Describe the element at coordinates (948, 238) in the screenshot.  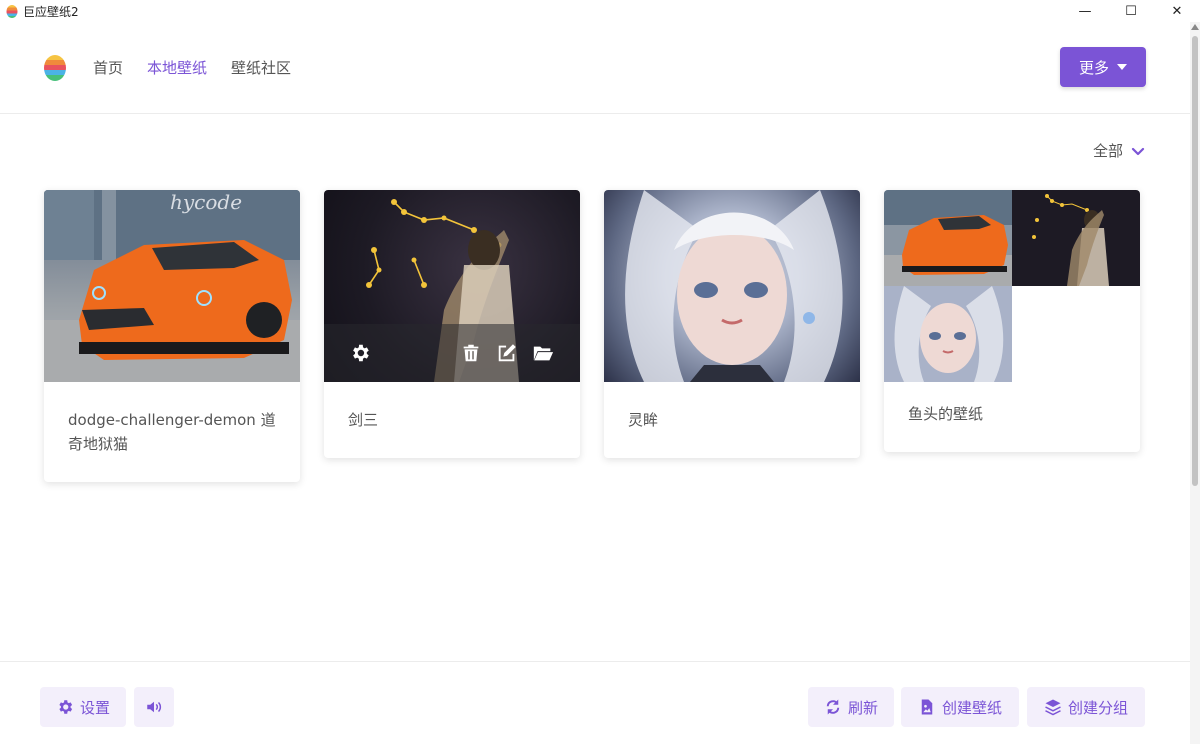
I see `collage-cell-car` at that location.